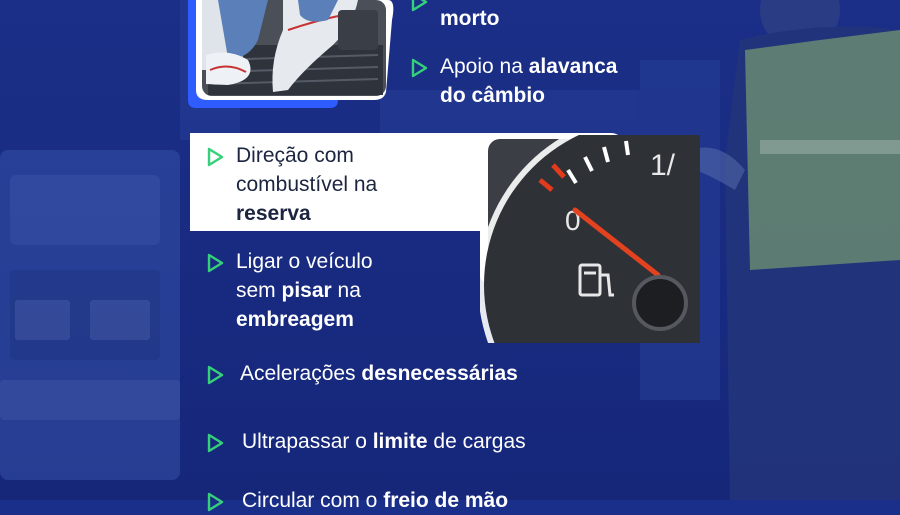  Describe the element at coordinates (346, 290) in the screenshot. I see `item-text-part: na` at that location.